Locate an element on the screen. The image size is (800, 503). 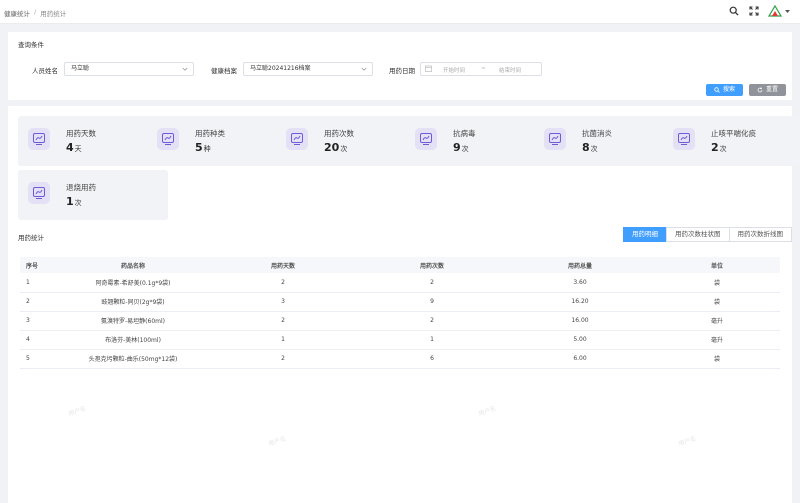
date-range-picker: 开始时间 ~ 结束时间 is located at coordinates (481, 69).